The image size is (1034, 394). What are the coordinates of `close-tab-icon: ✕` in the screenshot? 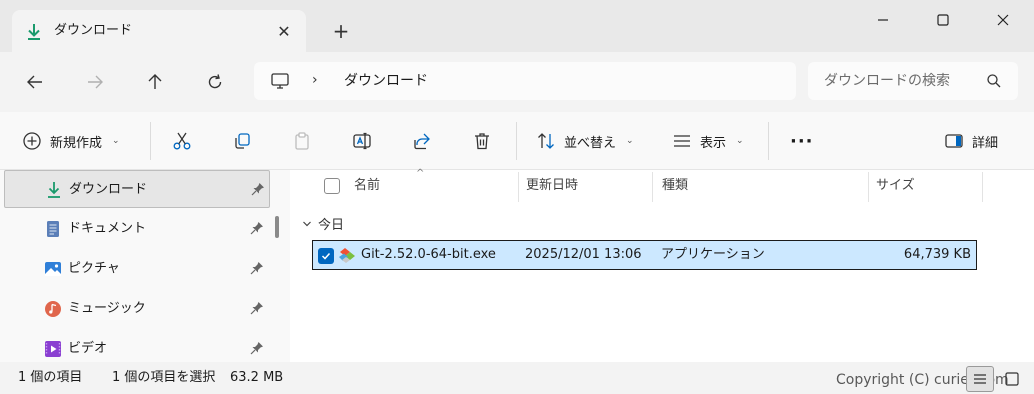 It's located at (284, 31).